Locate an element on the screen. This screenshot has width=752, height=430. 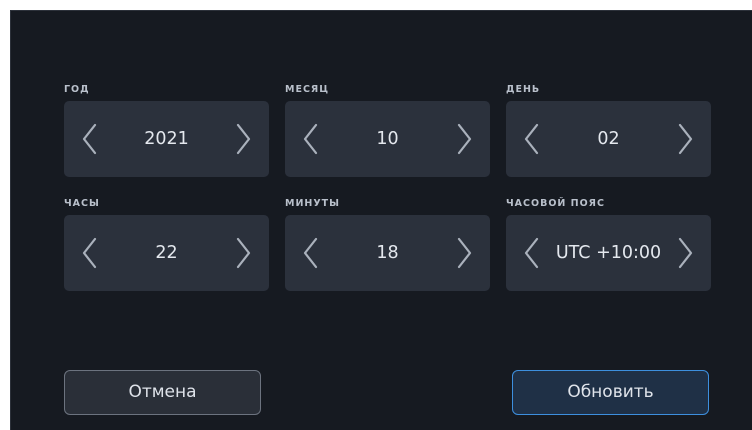
year-decrement-button is located at coordinates (90, 139).